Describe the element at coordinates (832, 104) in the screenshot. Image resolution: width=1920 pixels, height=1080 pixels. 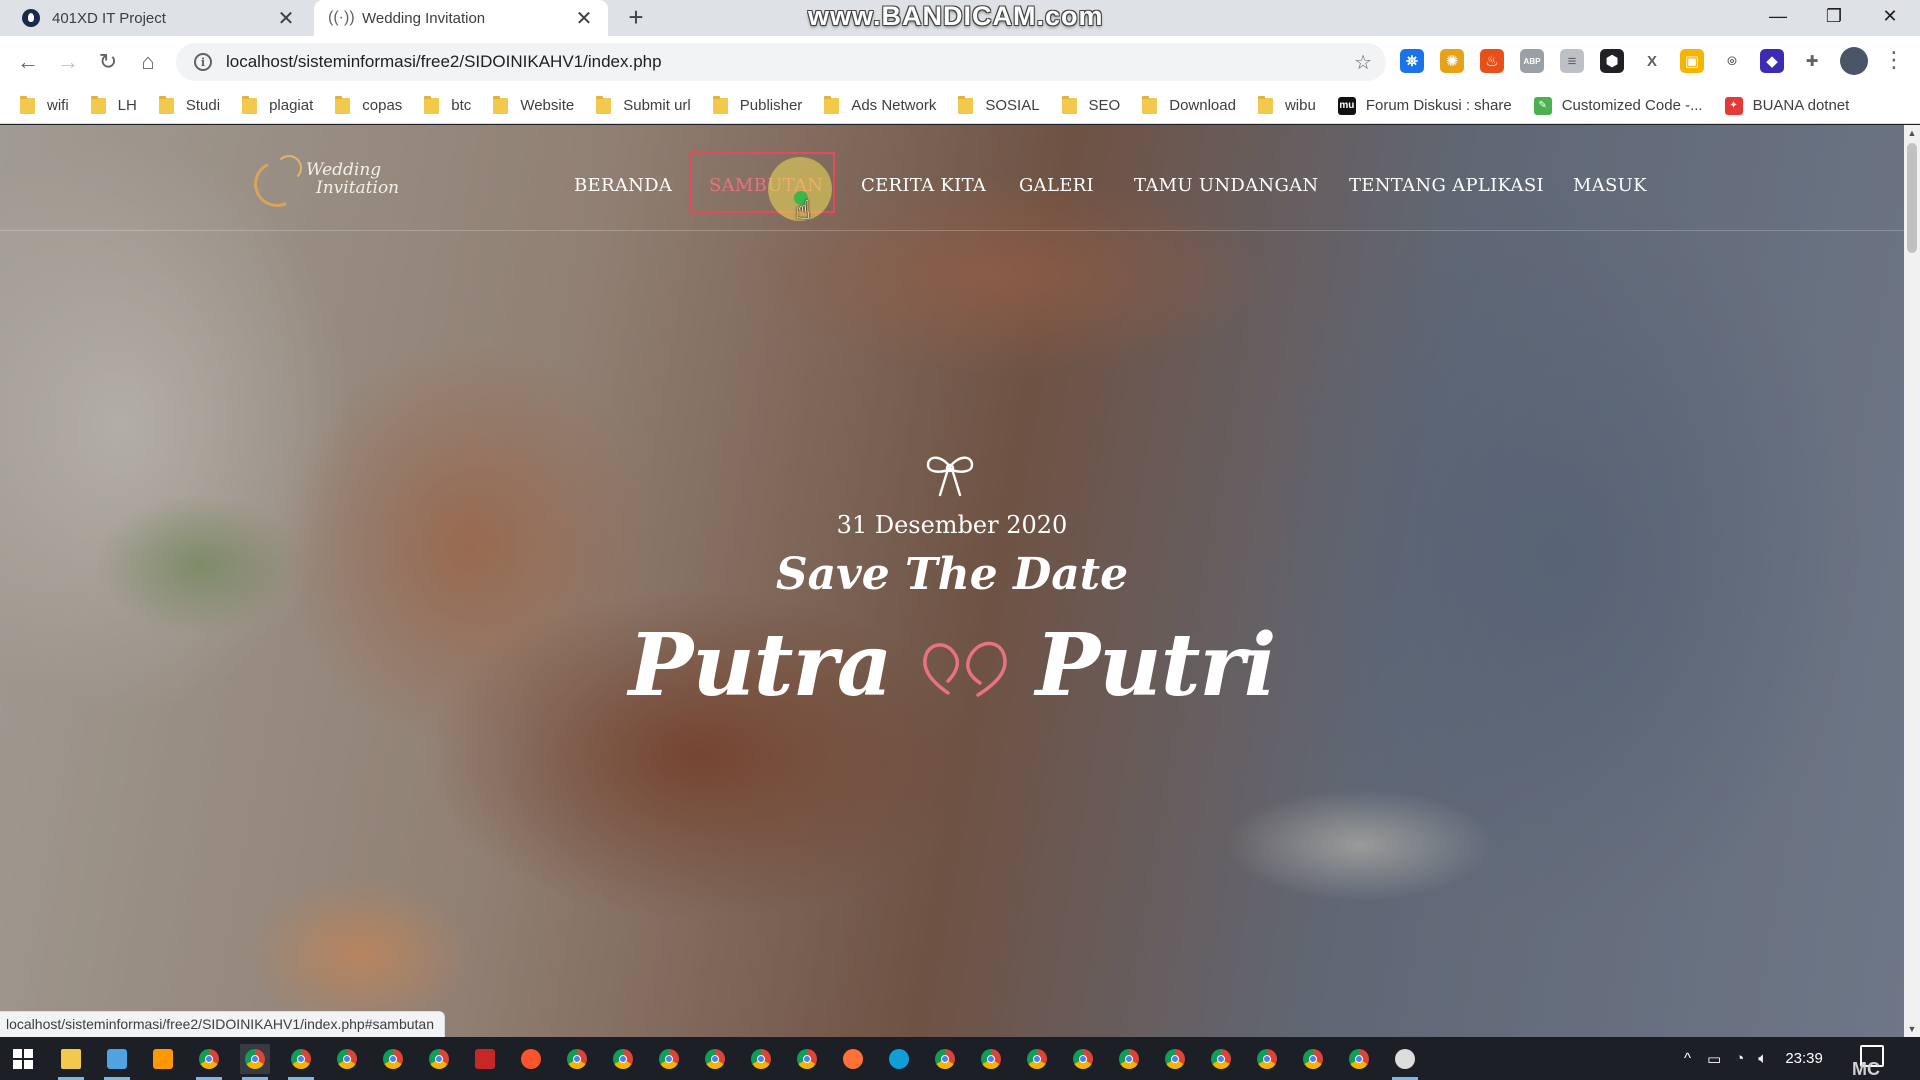
I see `folder-icon` at that location.